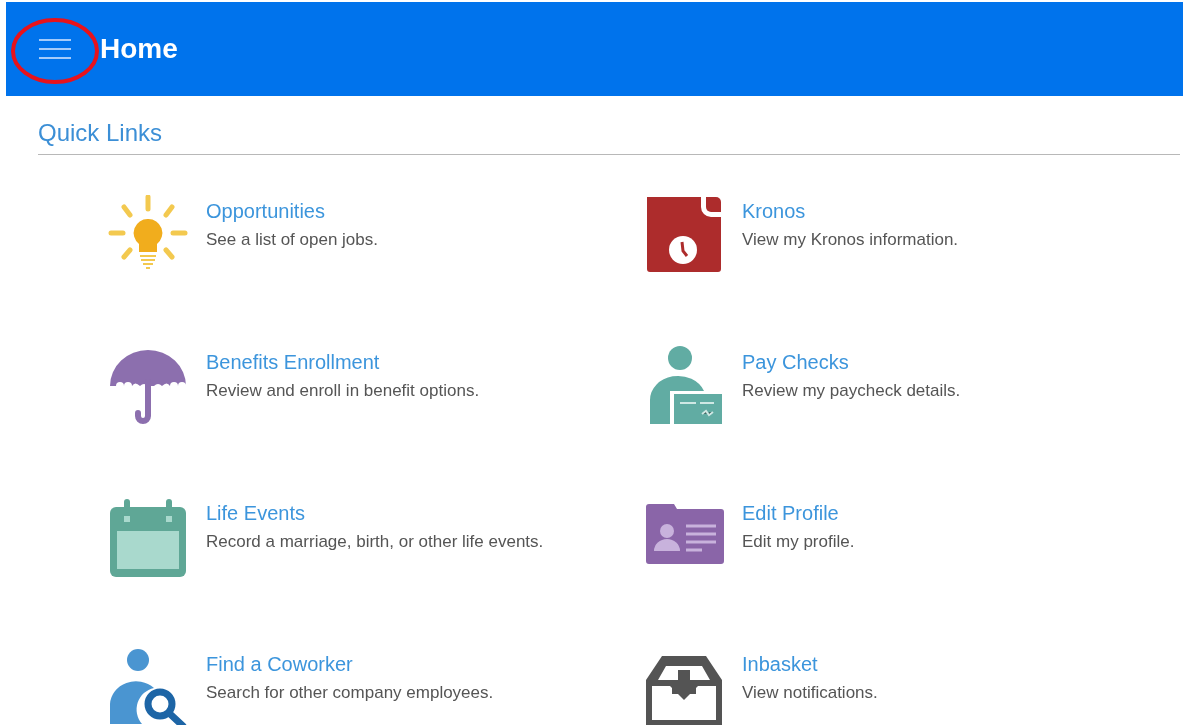 This screenshot has height=725, width=1183. I want to click on clock-document-icon, so click(684, 235).